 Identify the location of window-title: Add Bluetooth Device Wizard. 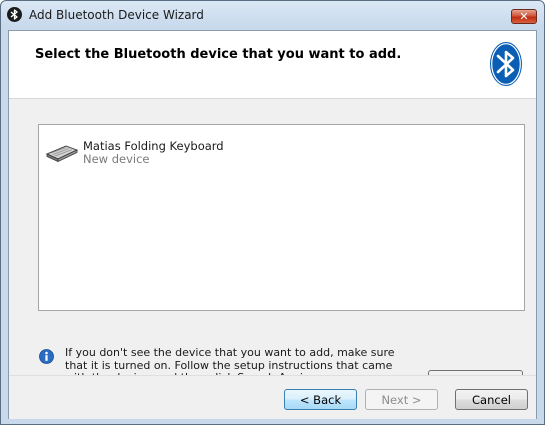
(116, 15).